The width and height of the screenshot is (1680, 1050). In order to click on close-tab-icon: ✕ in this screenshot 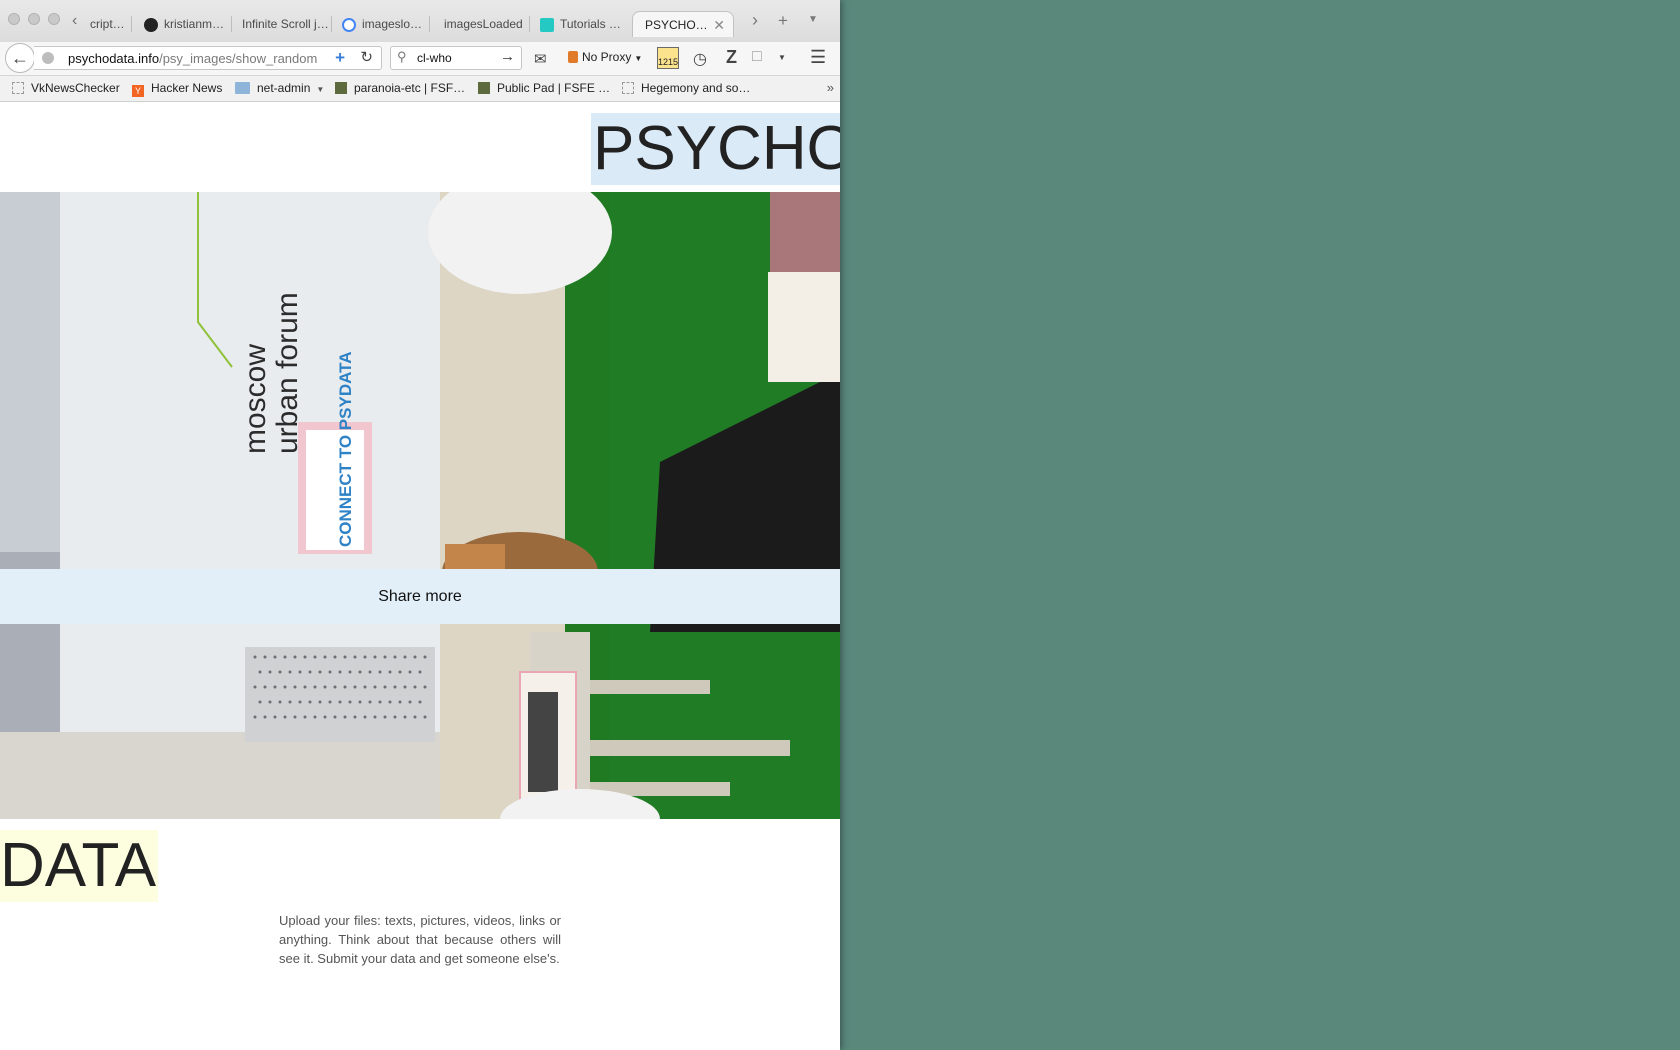, I will do `click(719, 24)`.